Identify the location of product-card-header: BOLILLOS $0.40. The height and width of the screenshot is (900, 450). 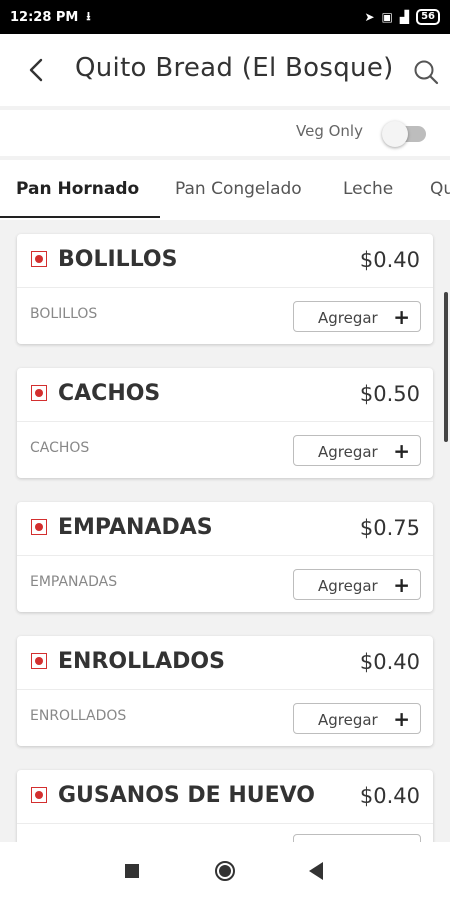
(225, 261).